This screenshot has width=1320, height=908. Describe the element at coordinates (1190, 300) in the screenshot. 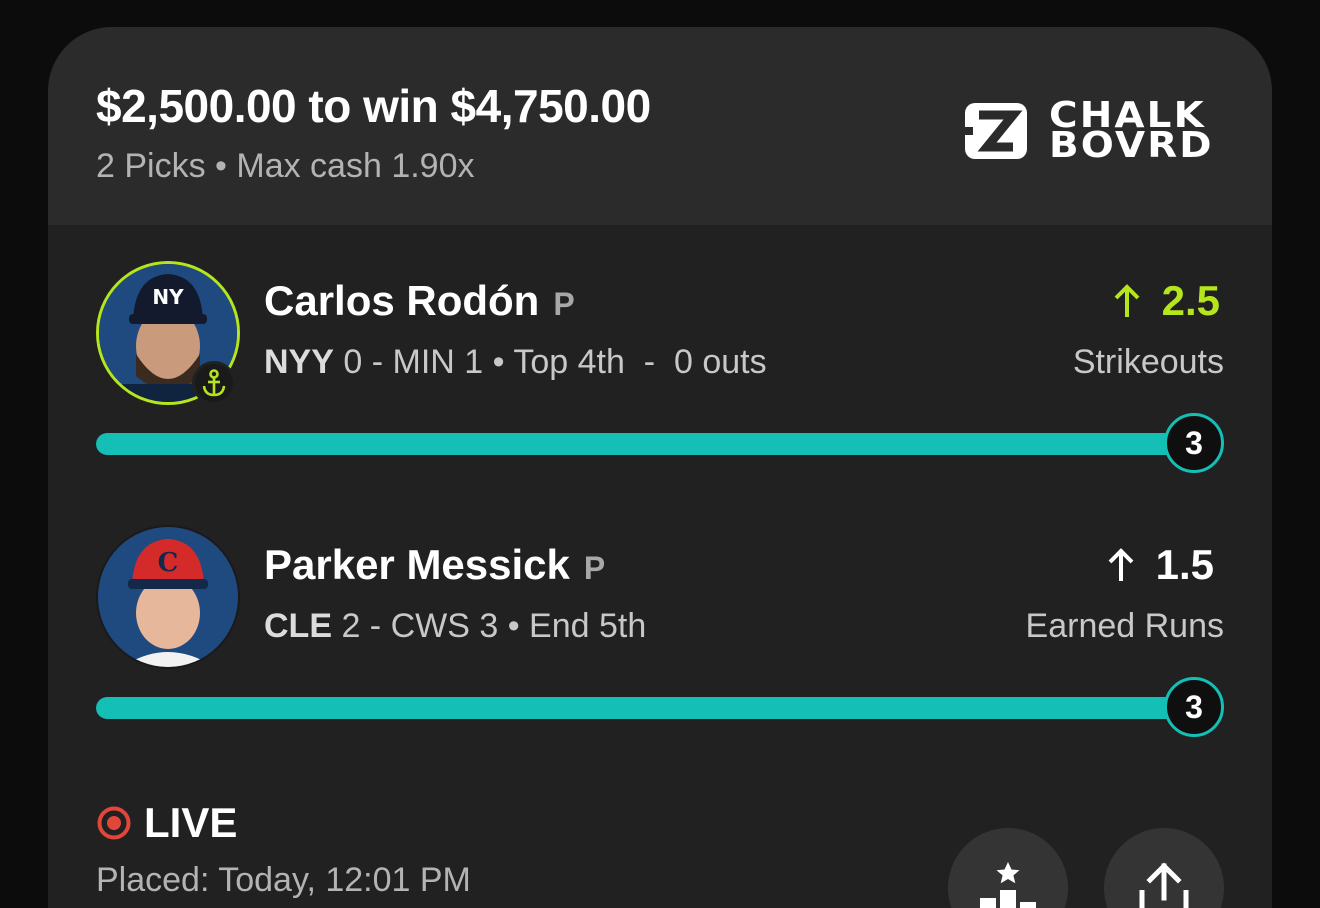

I see `line-value: 2.5` at that location.